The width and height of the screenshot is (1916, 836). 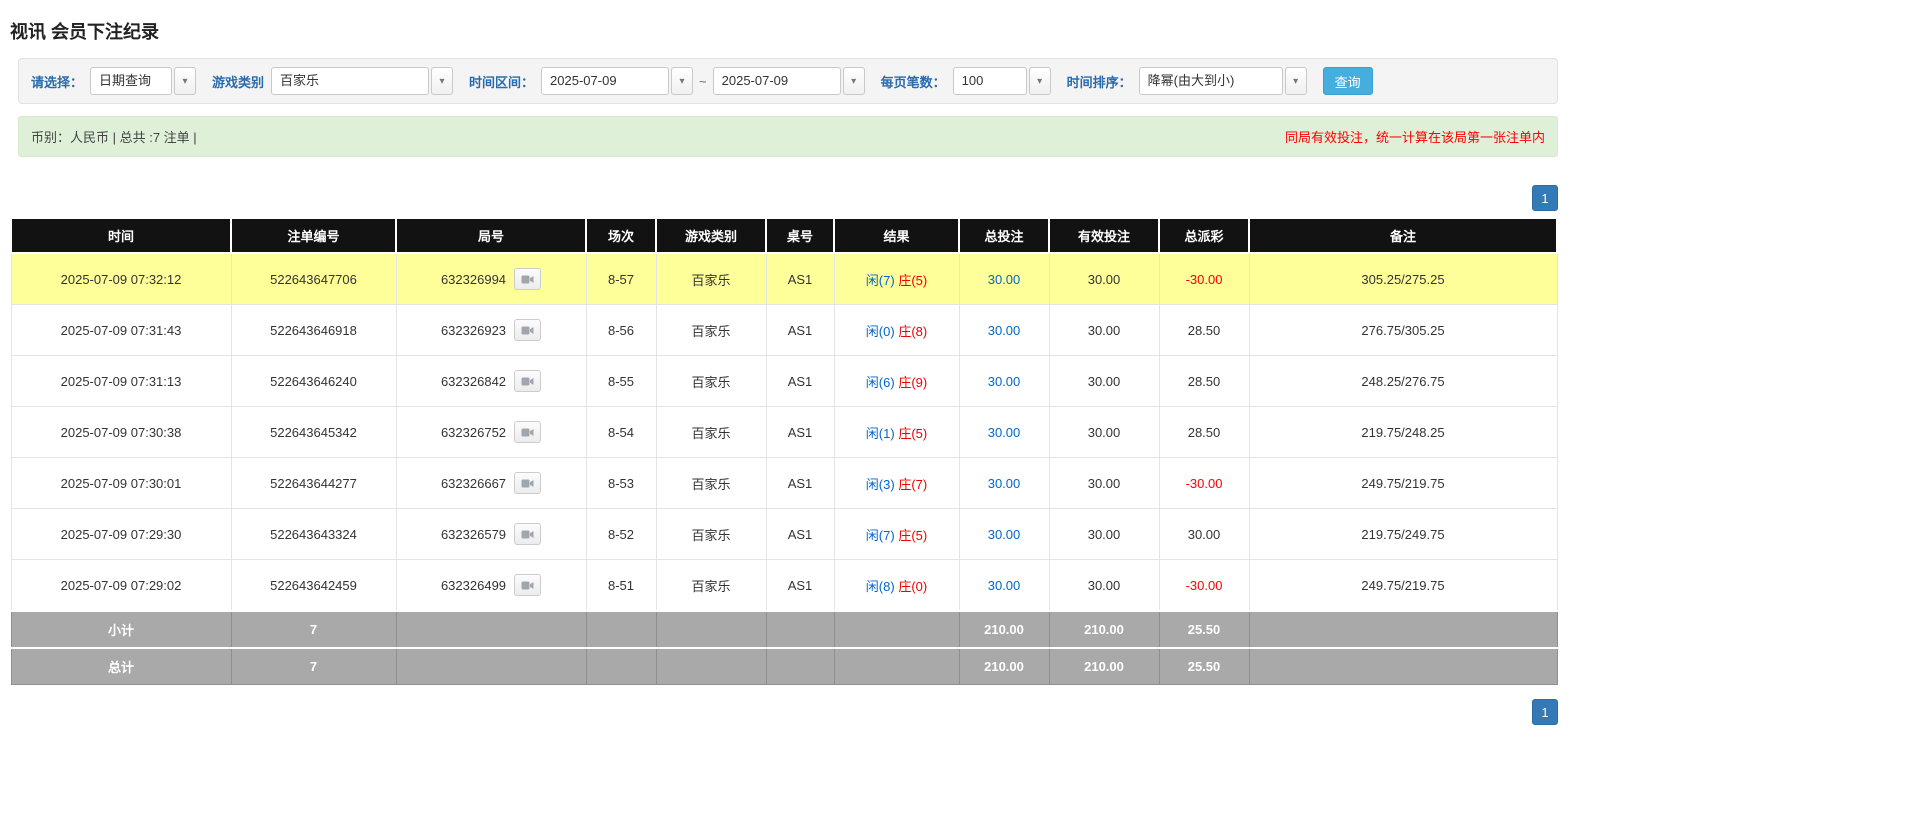 I want to click on table-head: 时间 注单编号 局号 场次 游戏类别 桌号 结果 总投注 有效投注 总派彩 备注, so click(x=784, y=235).